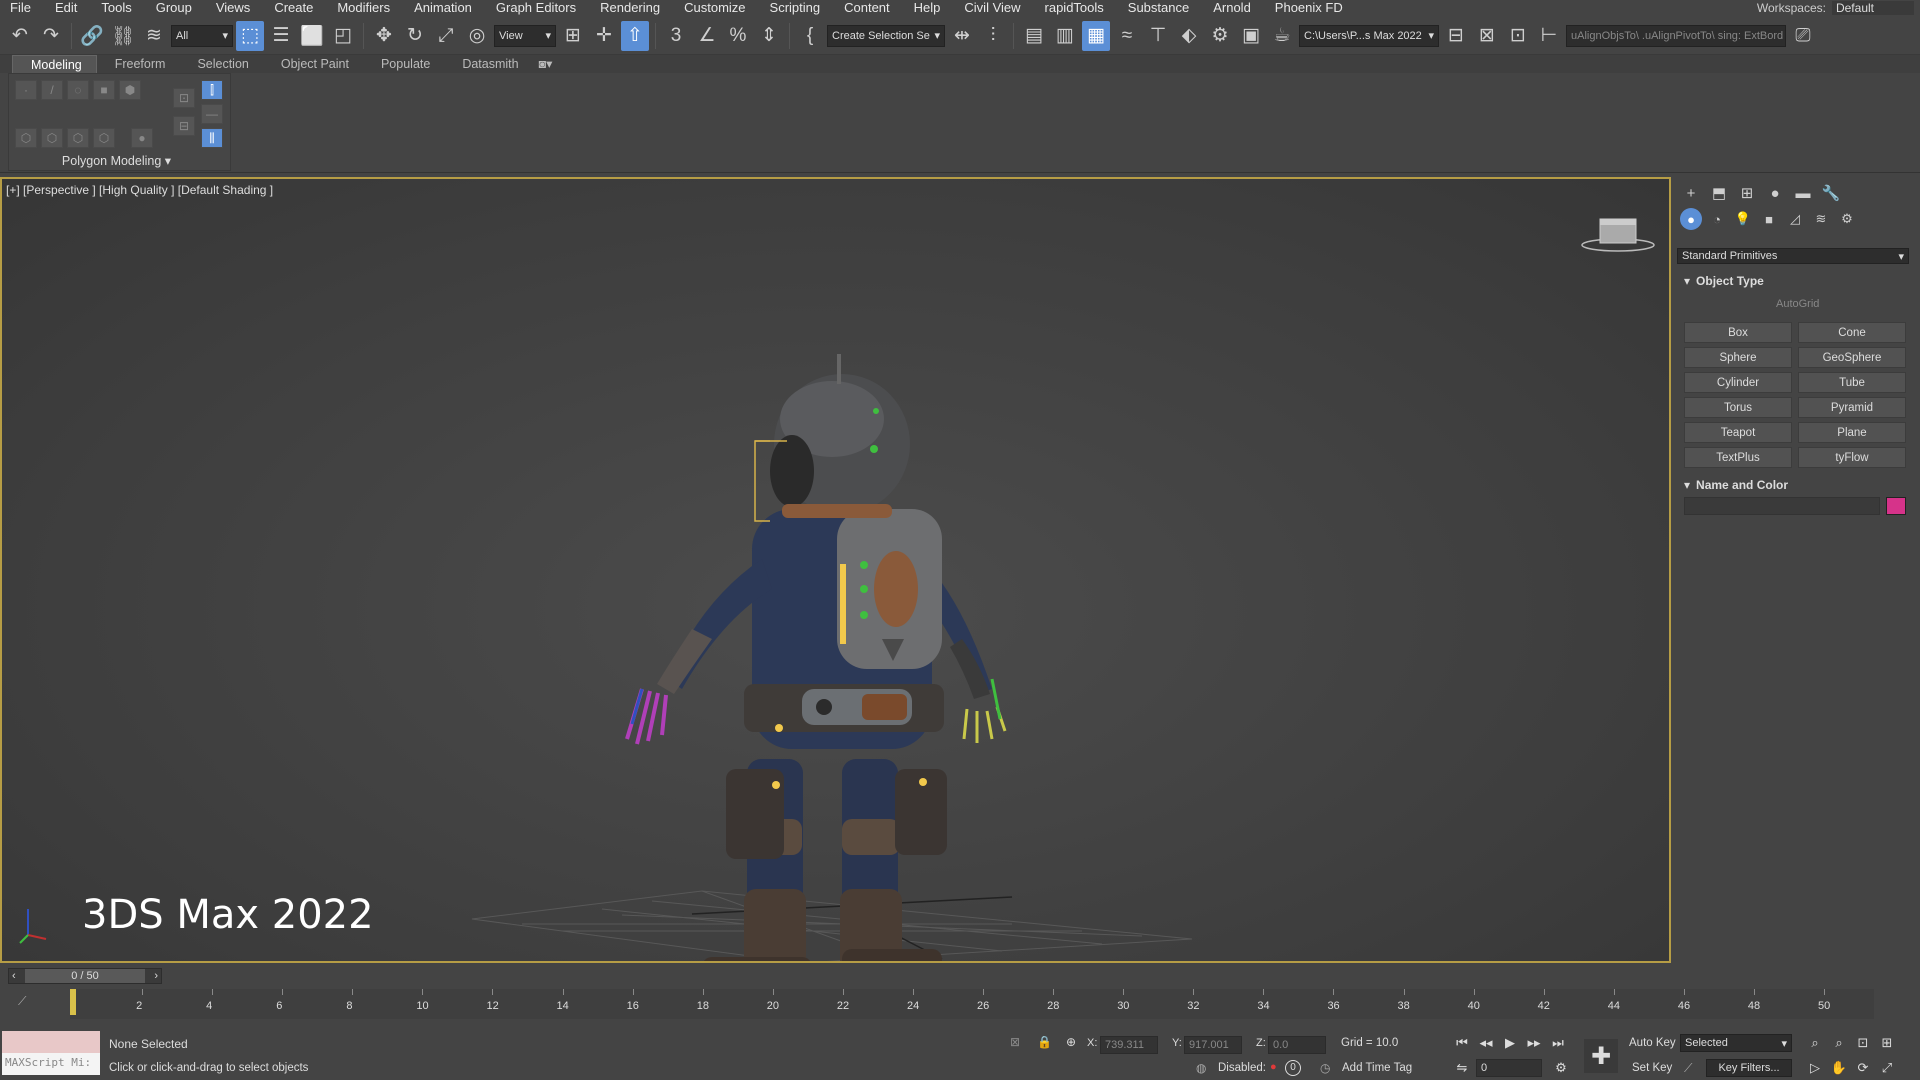 This screenshot has height=1080, width=1920. Describe the element at coordinates (54, 64) in the screenshot. I see `tab-modeling: Modeling` at that location.